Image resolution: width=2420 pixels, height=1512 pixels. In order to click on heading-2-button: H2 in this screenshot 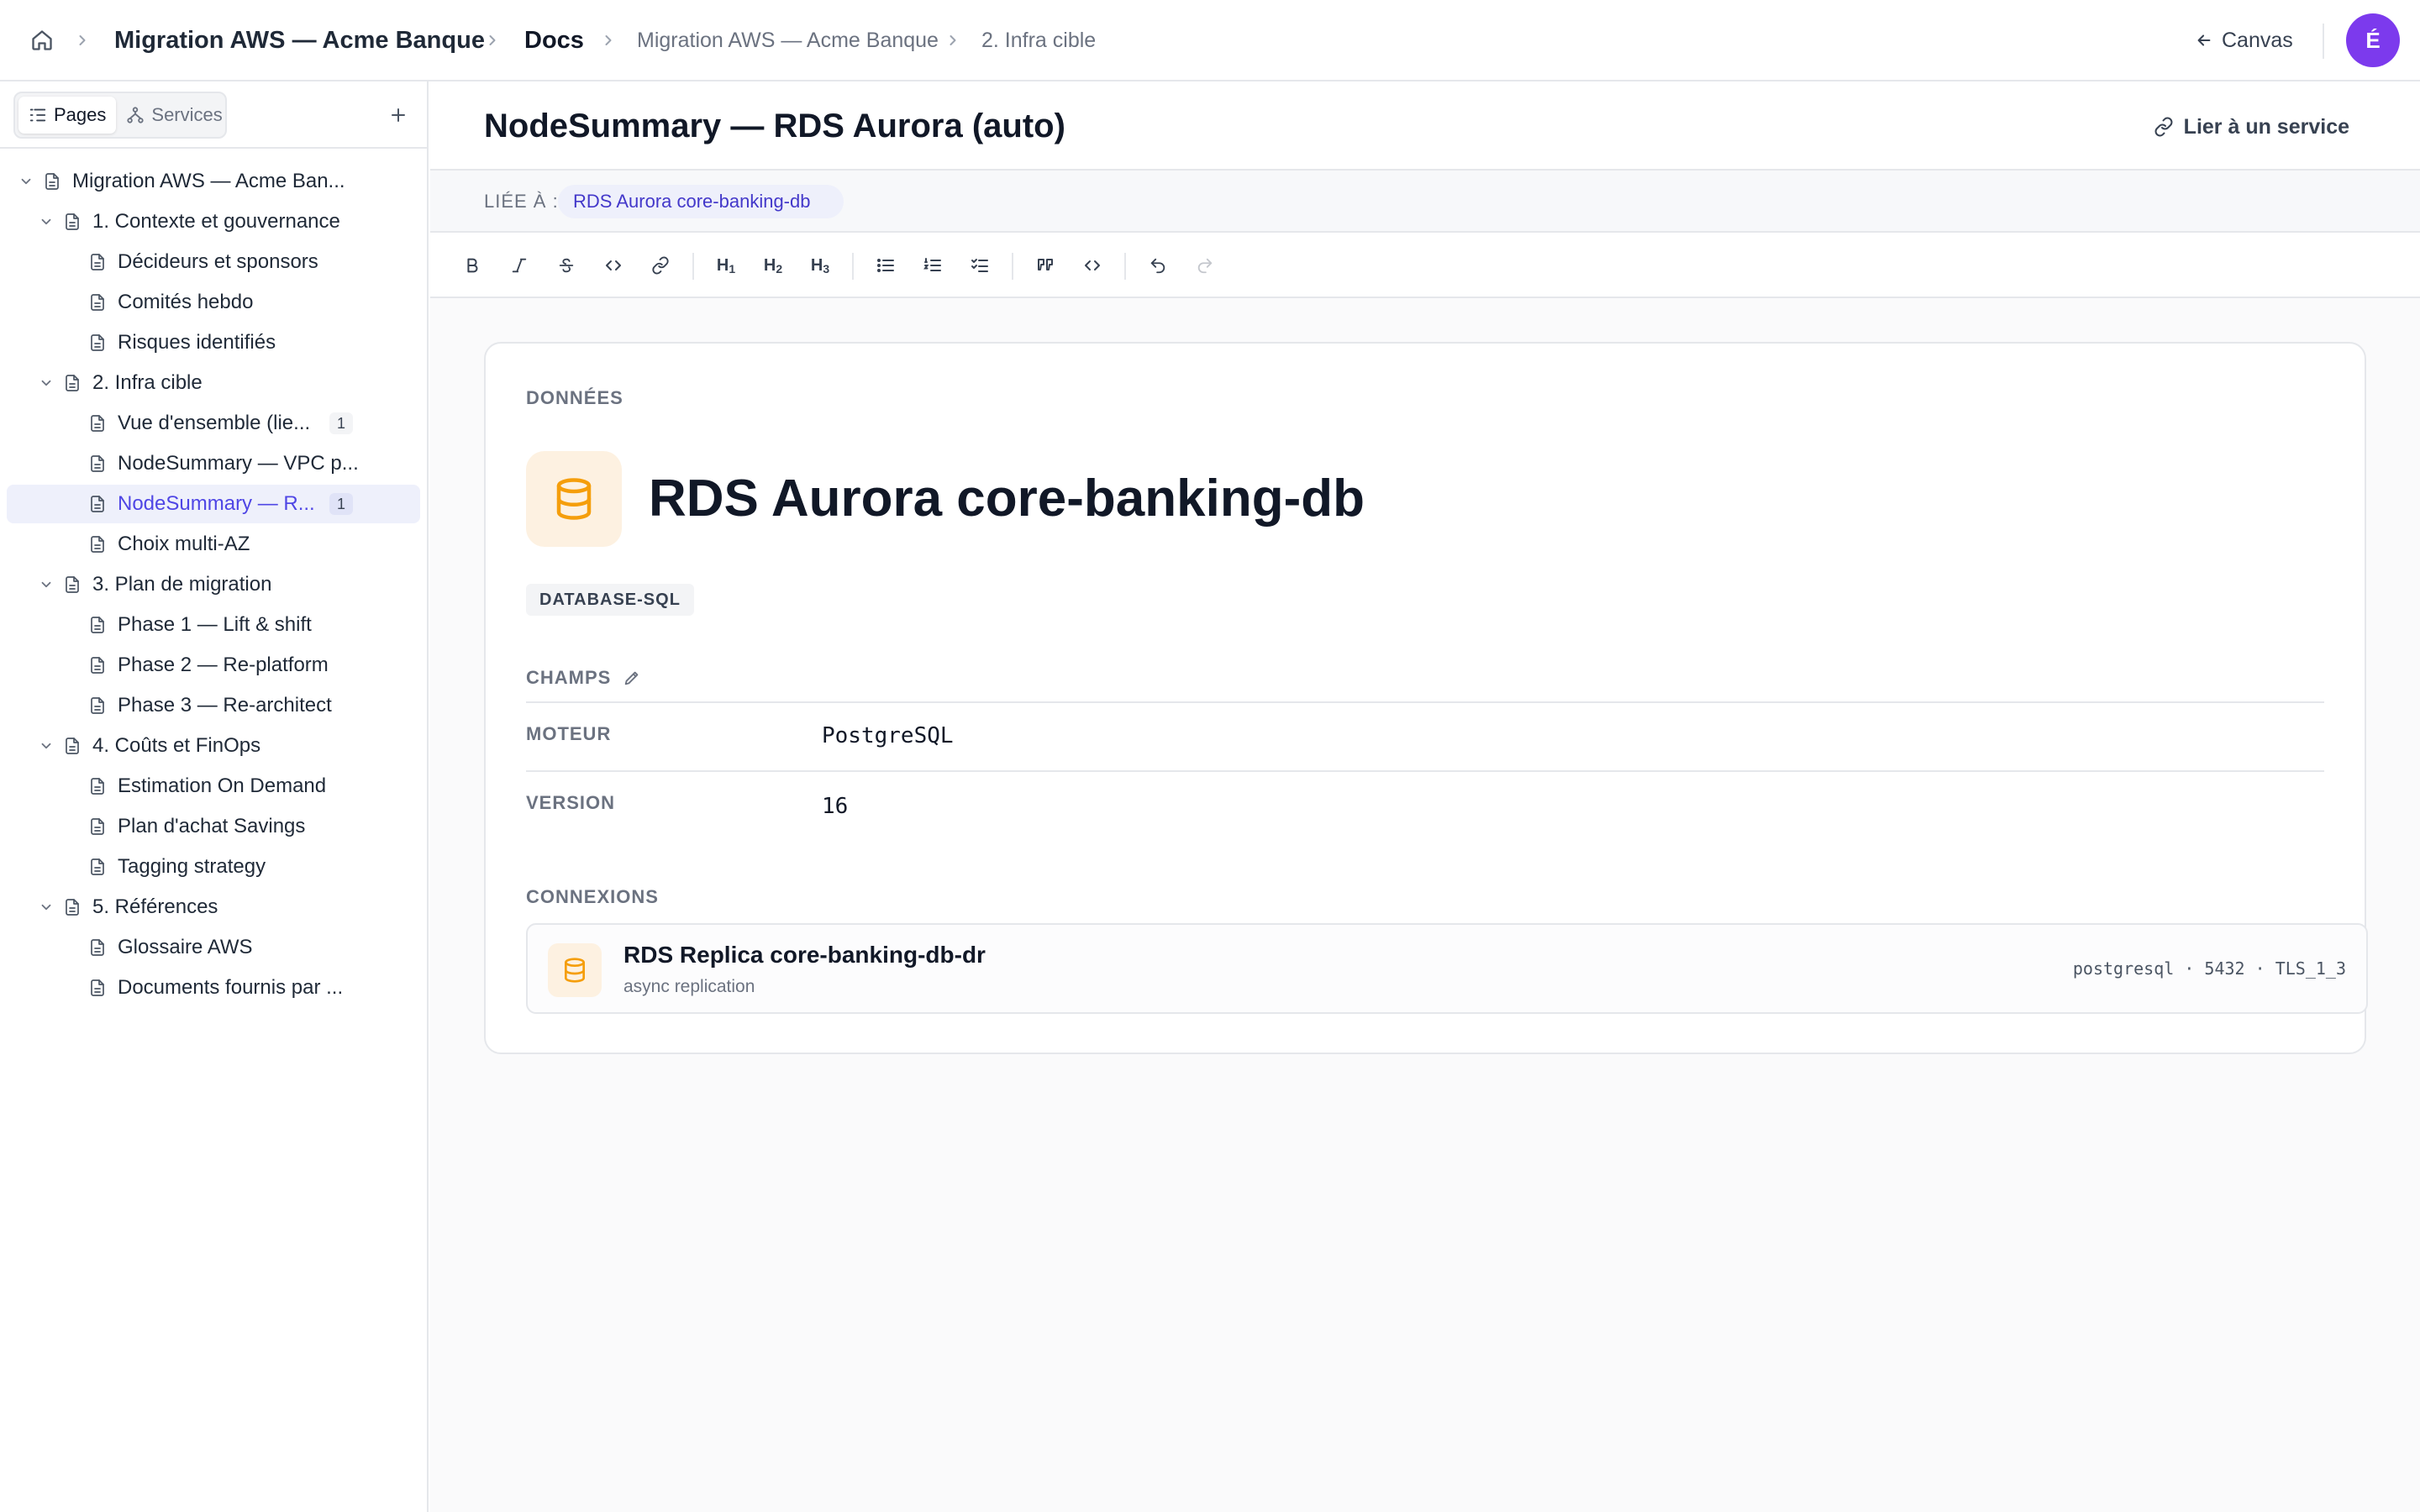, I will do `click(773, 265)`.